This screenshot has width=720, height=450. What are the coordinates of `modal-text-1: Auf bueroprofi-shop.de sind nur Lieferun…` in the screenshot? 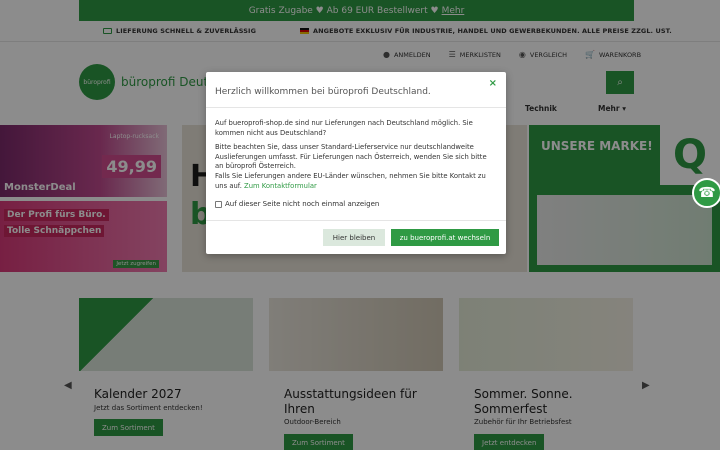 It's located at (344, 128).